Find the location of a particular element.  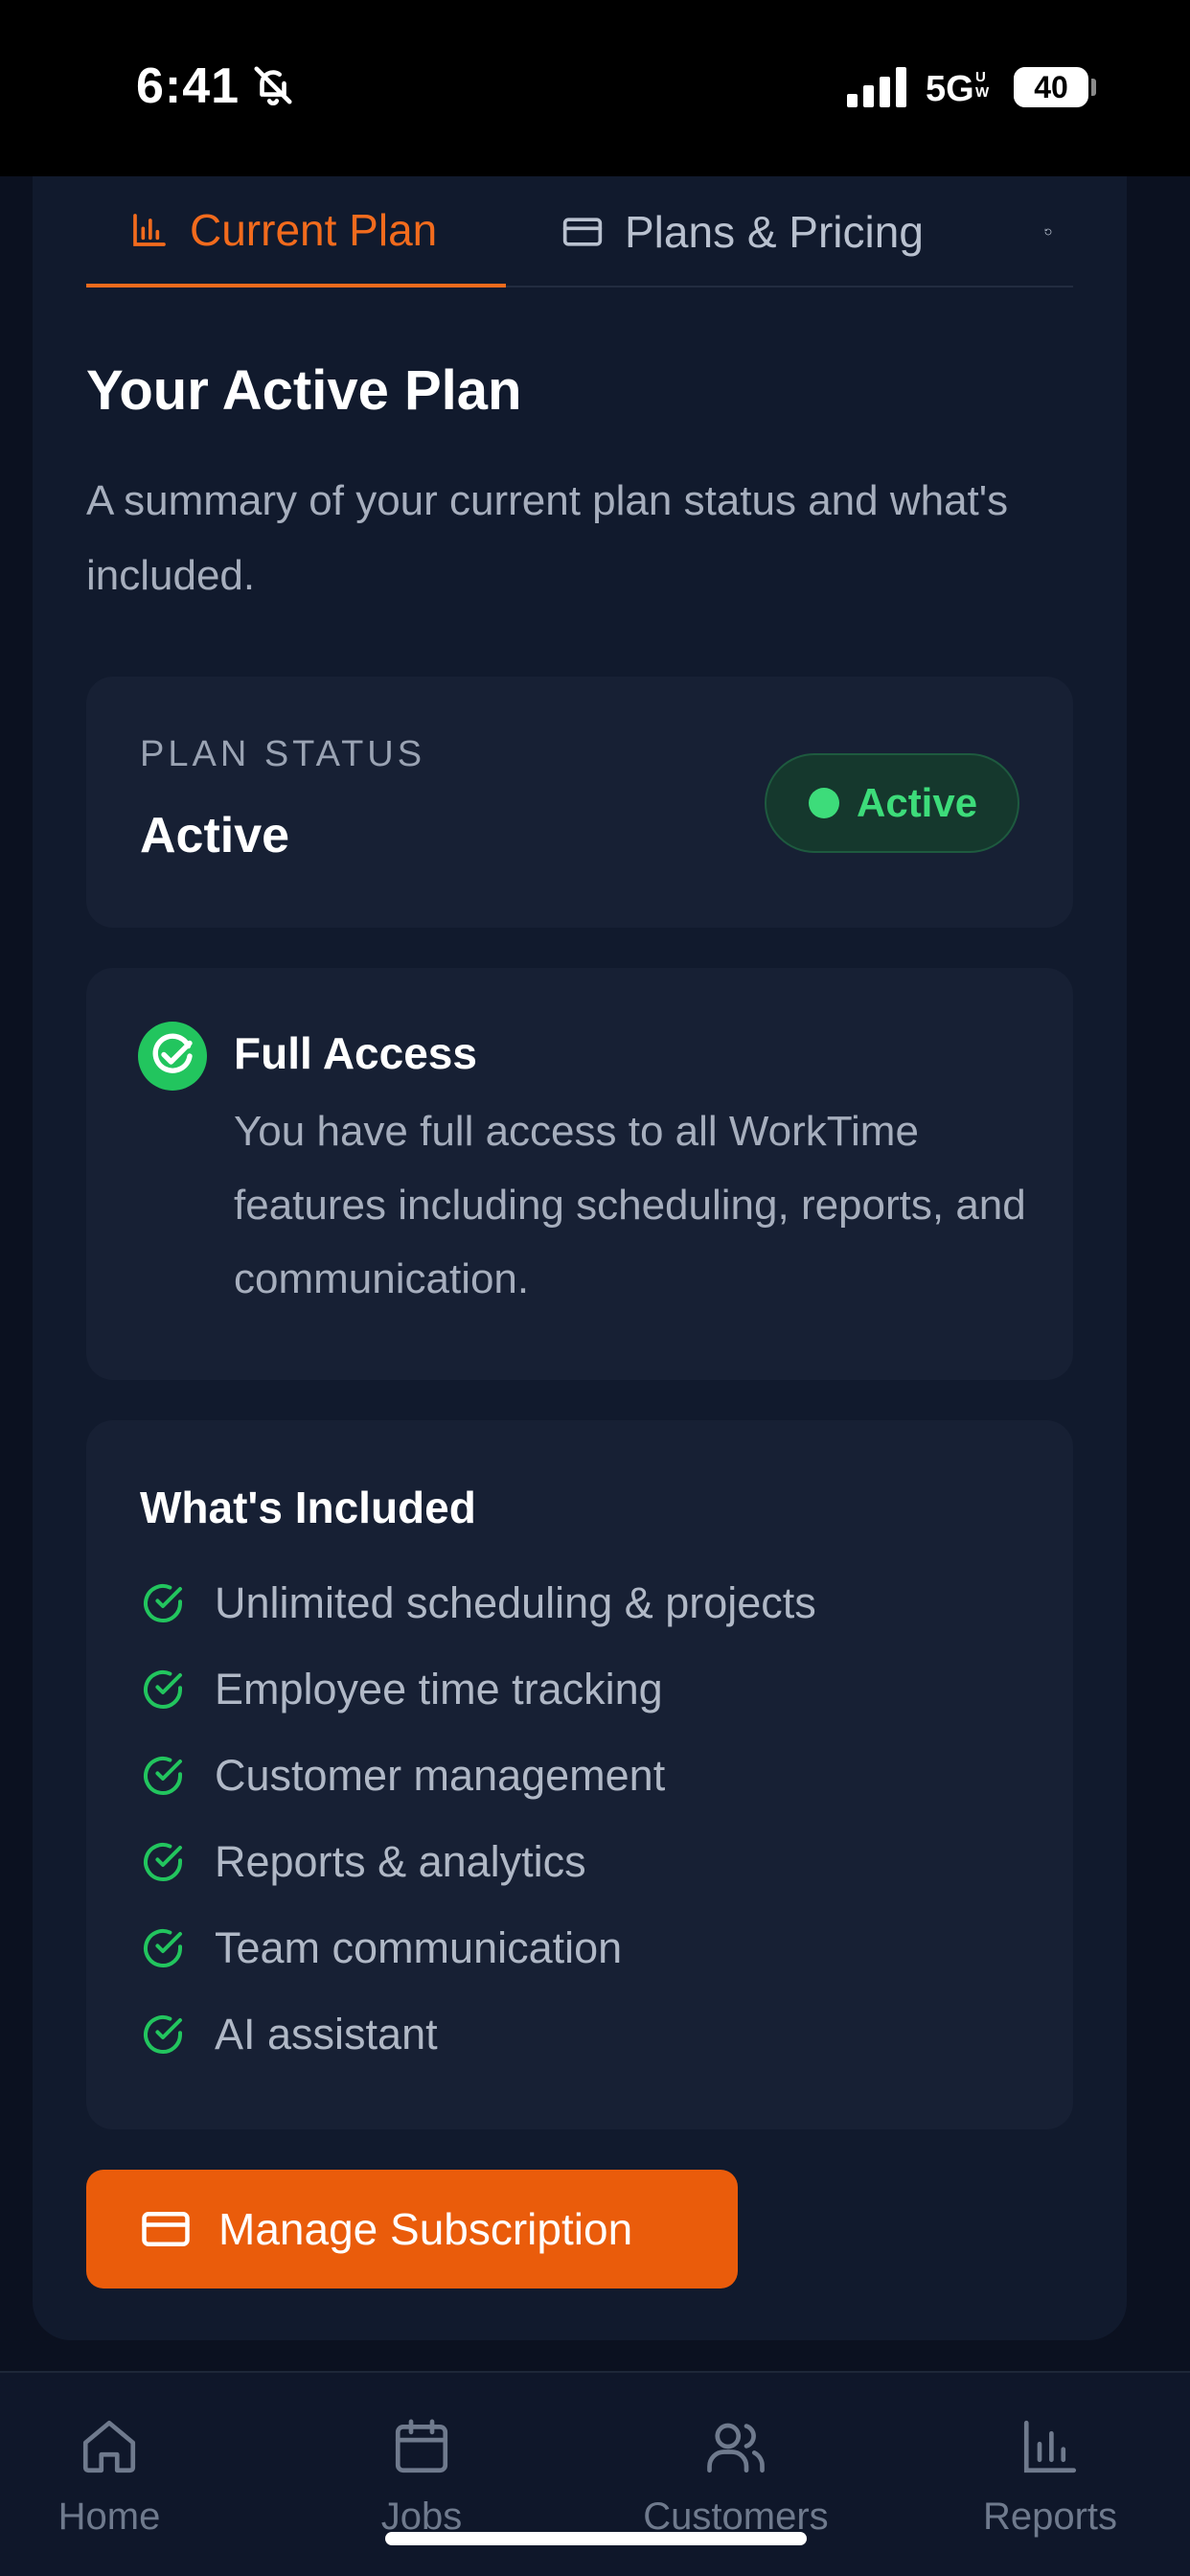

network-type: 5G is located at coordinates (950, 89).